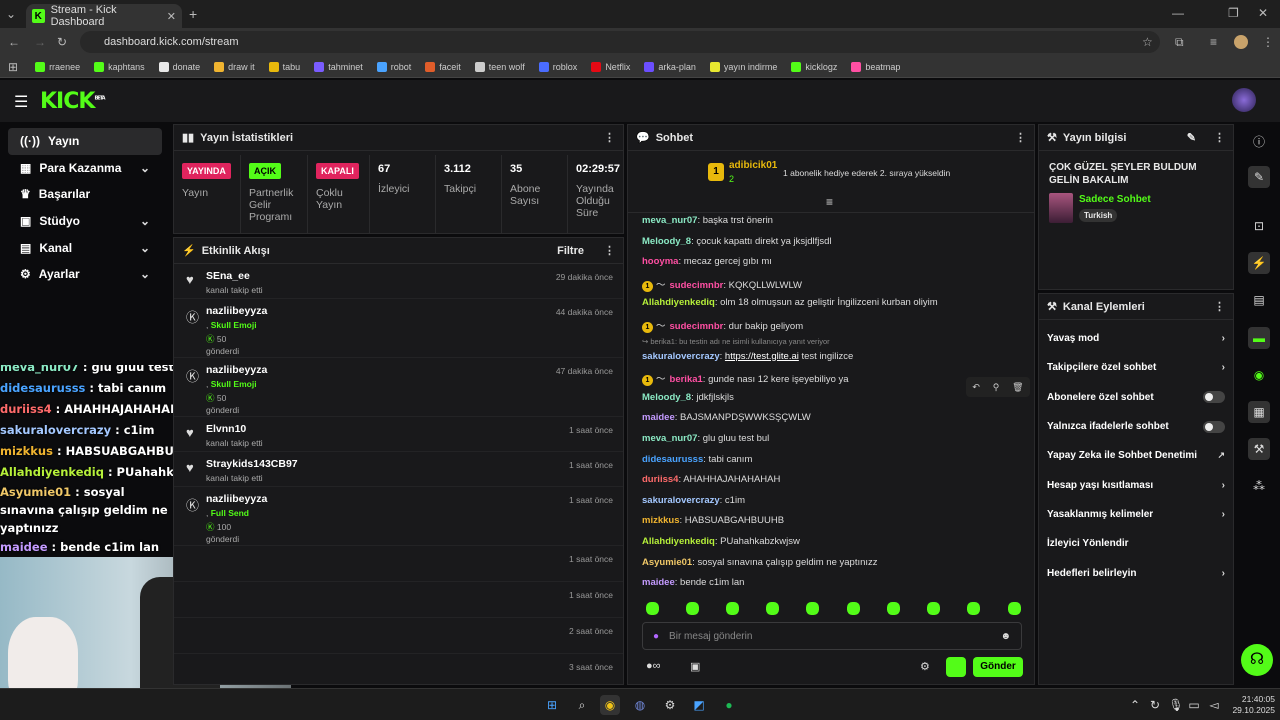 The width and height of the screenshot is (1280, 720). What do you see at coordinates (1259, 263) in the screenshot?
I see `lightning-icon: ⚡` at bounding box center [1259, 263].